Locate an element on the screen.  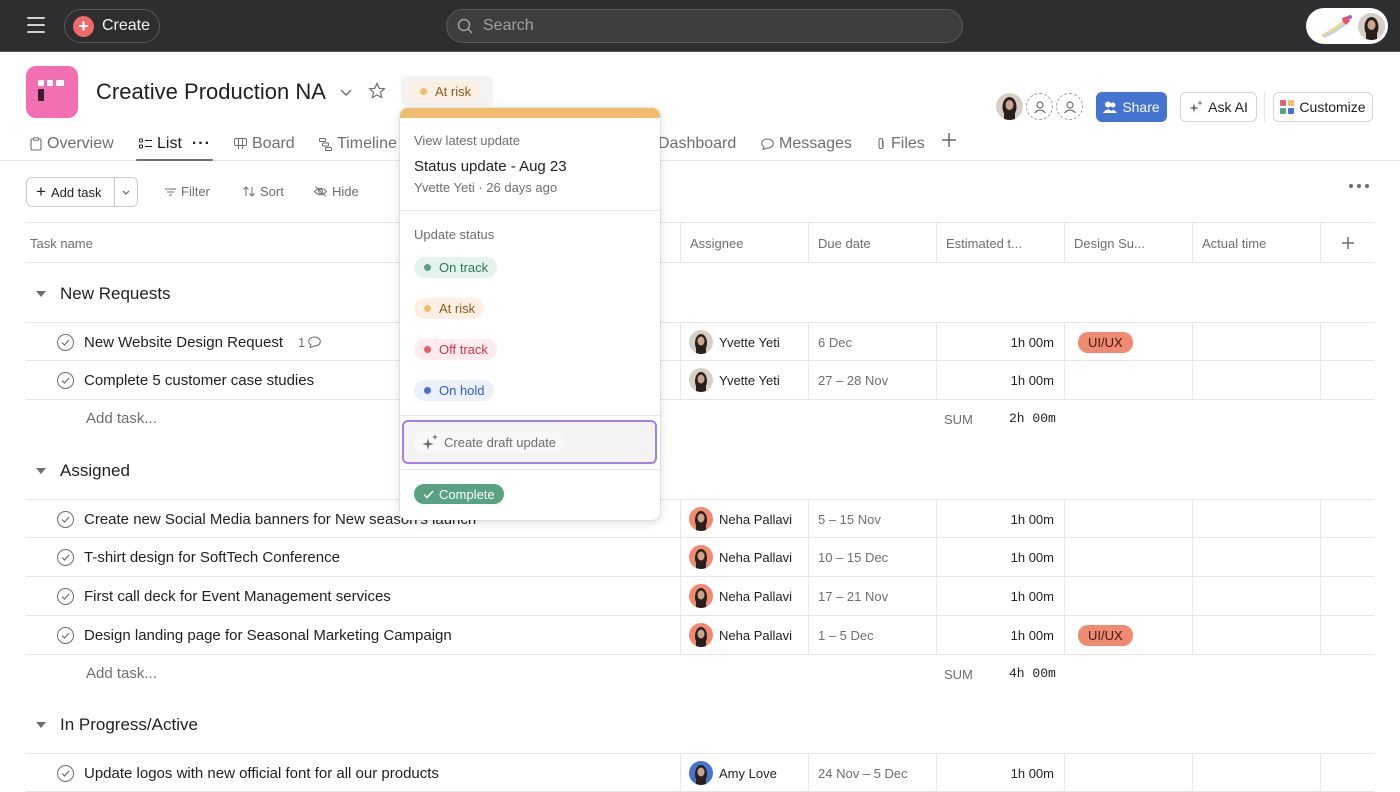
column-header-assignee: Assignee is located at coordinates (744, 243).